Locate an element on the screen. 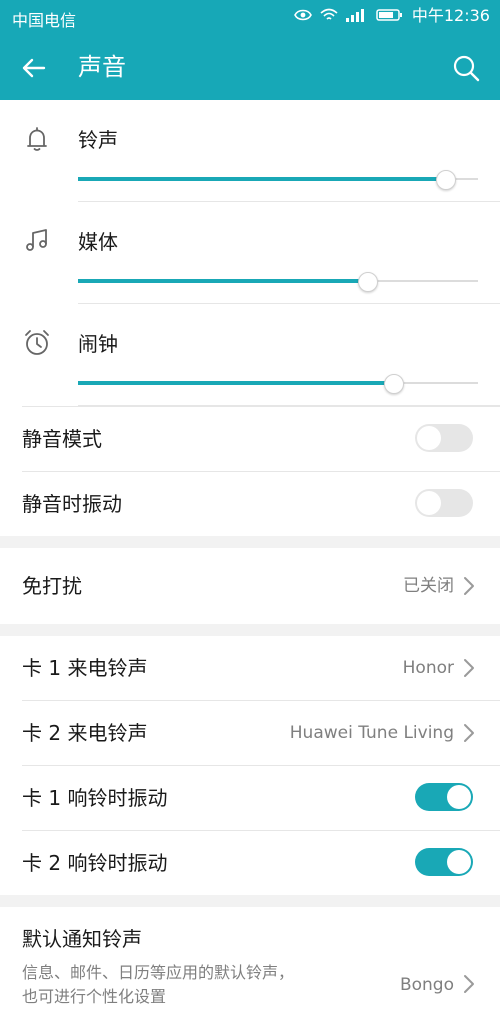  dnd-row: 免打扰 已关闭 is located at coordinates (261, 586).